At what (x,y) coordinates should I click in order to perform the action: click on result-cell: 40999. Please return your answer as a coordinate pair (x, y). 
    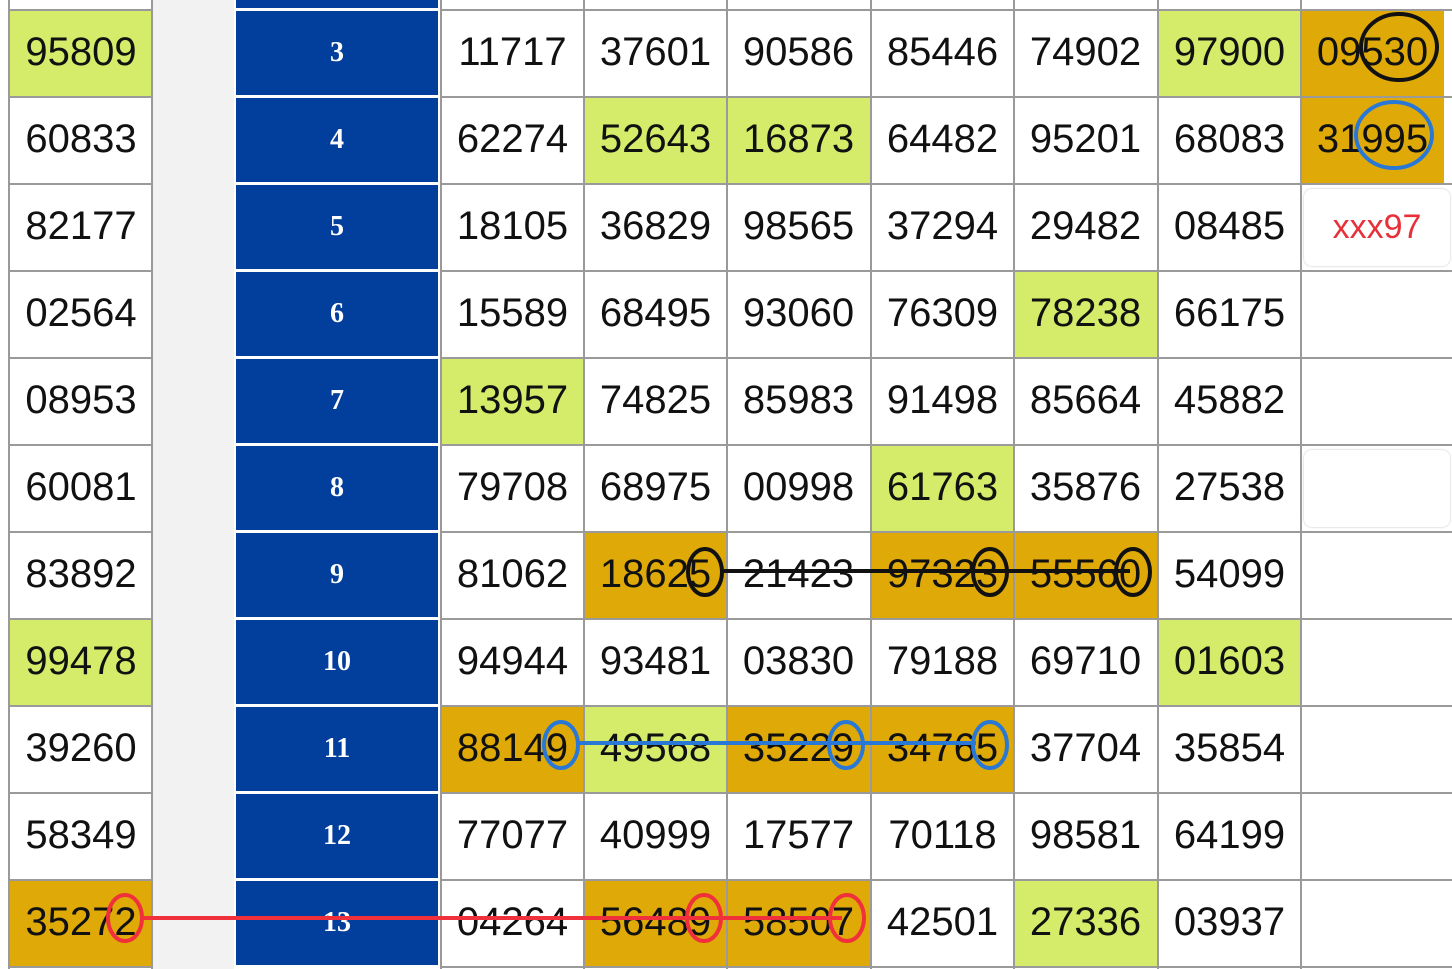
    Looking at the image, I should click on (655, 835).